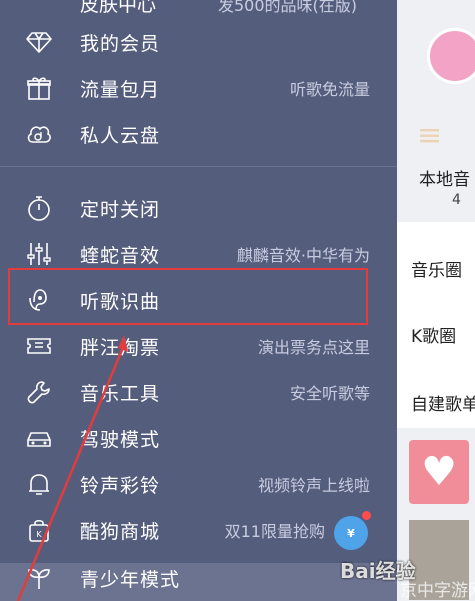 This screenshot has height=601, width=475. I want to click on wrench-icon, so click(39, 392).